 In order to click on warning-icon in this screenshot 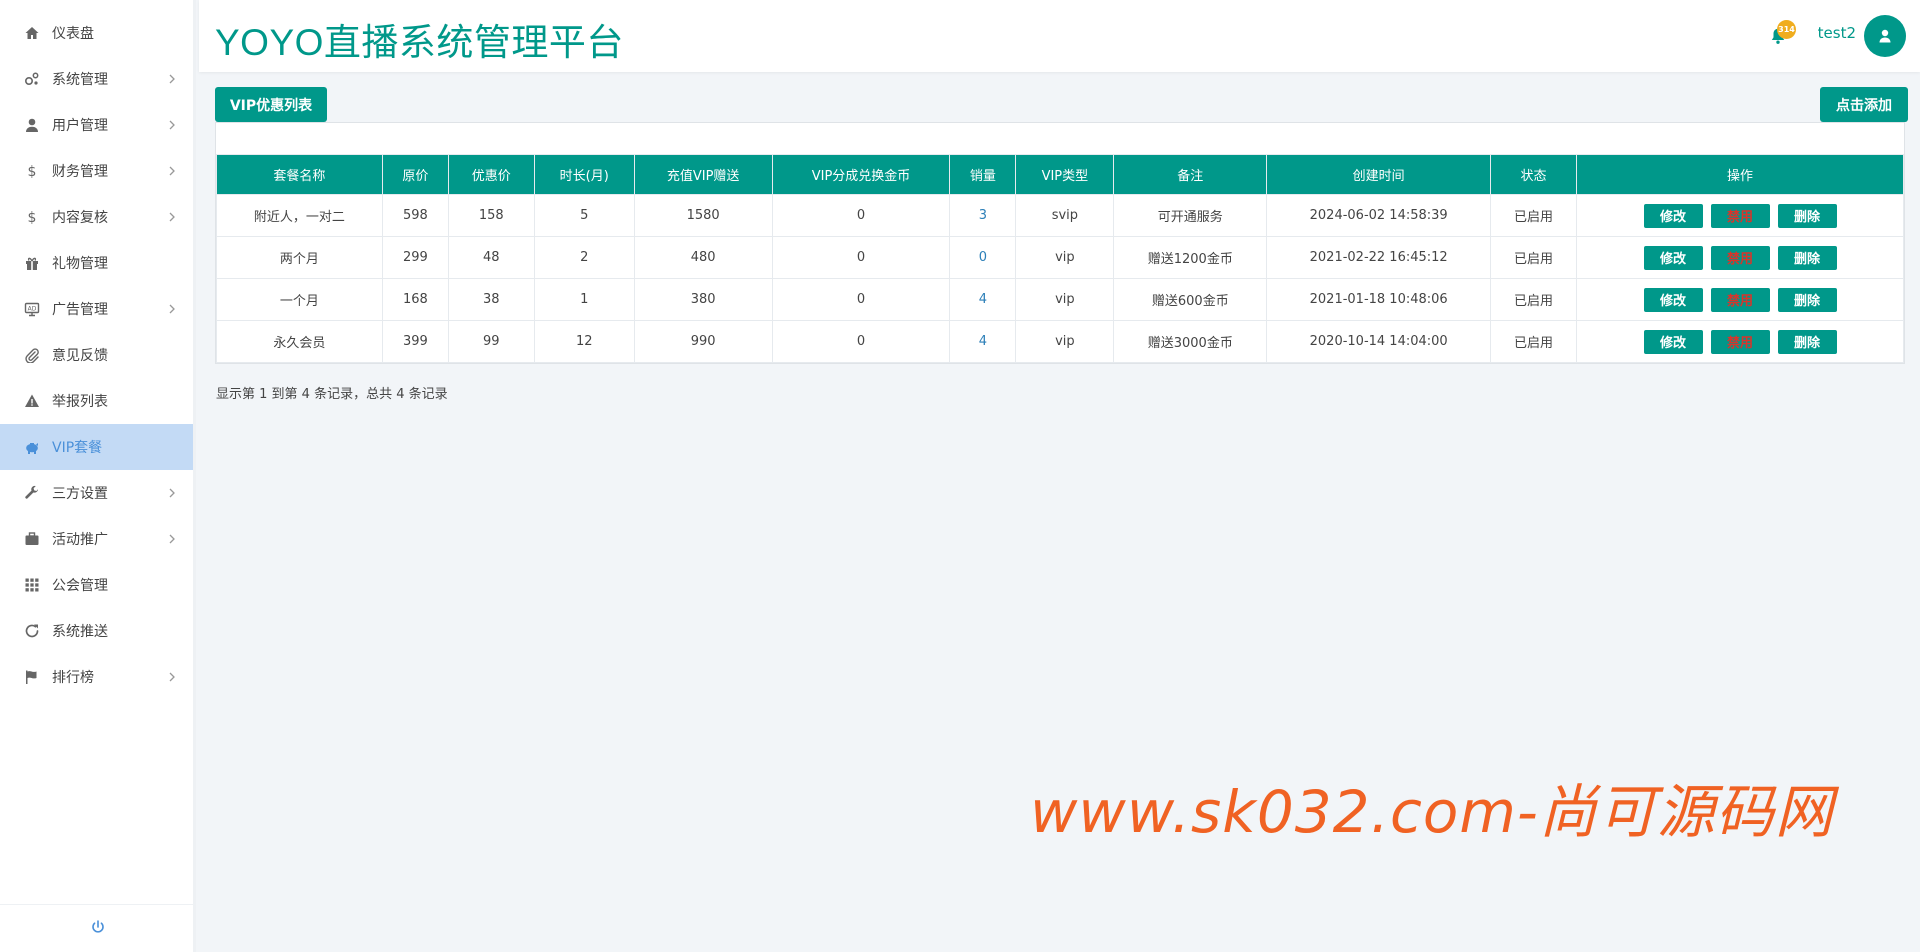, I will do `click(32, 401)`.